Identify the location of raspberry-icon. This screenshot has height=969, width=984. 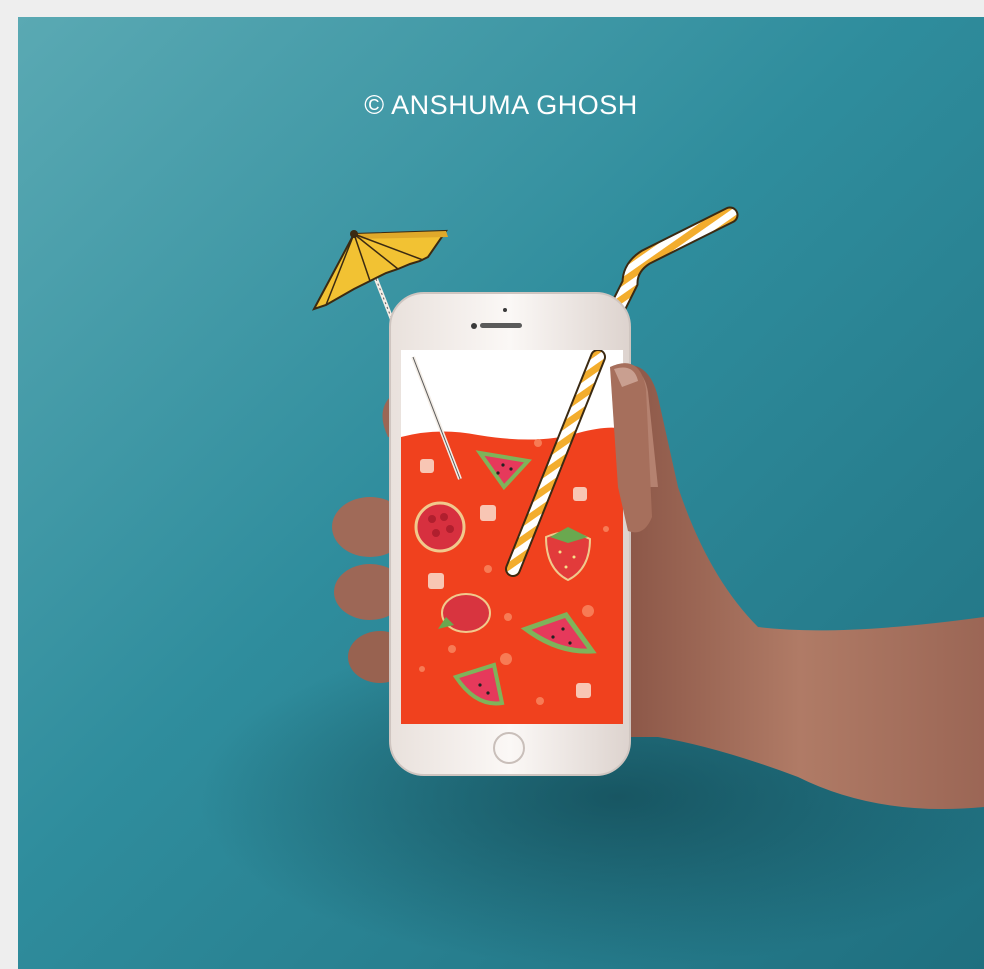
(440, 527).